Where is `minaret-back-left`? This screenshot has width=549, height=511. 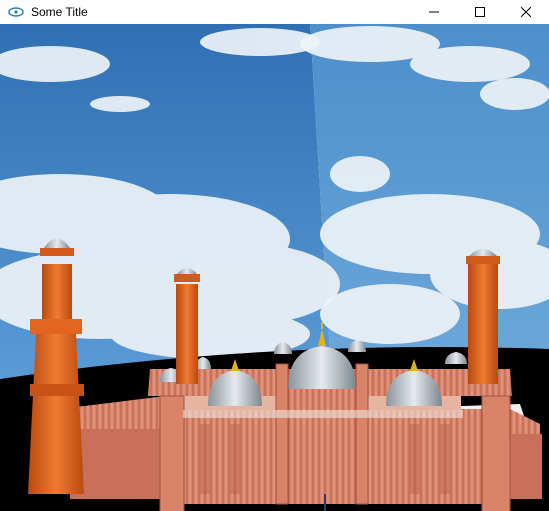
minaret-back-left is located at coordinates (187, 326).